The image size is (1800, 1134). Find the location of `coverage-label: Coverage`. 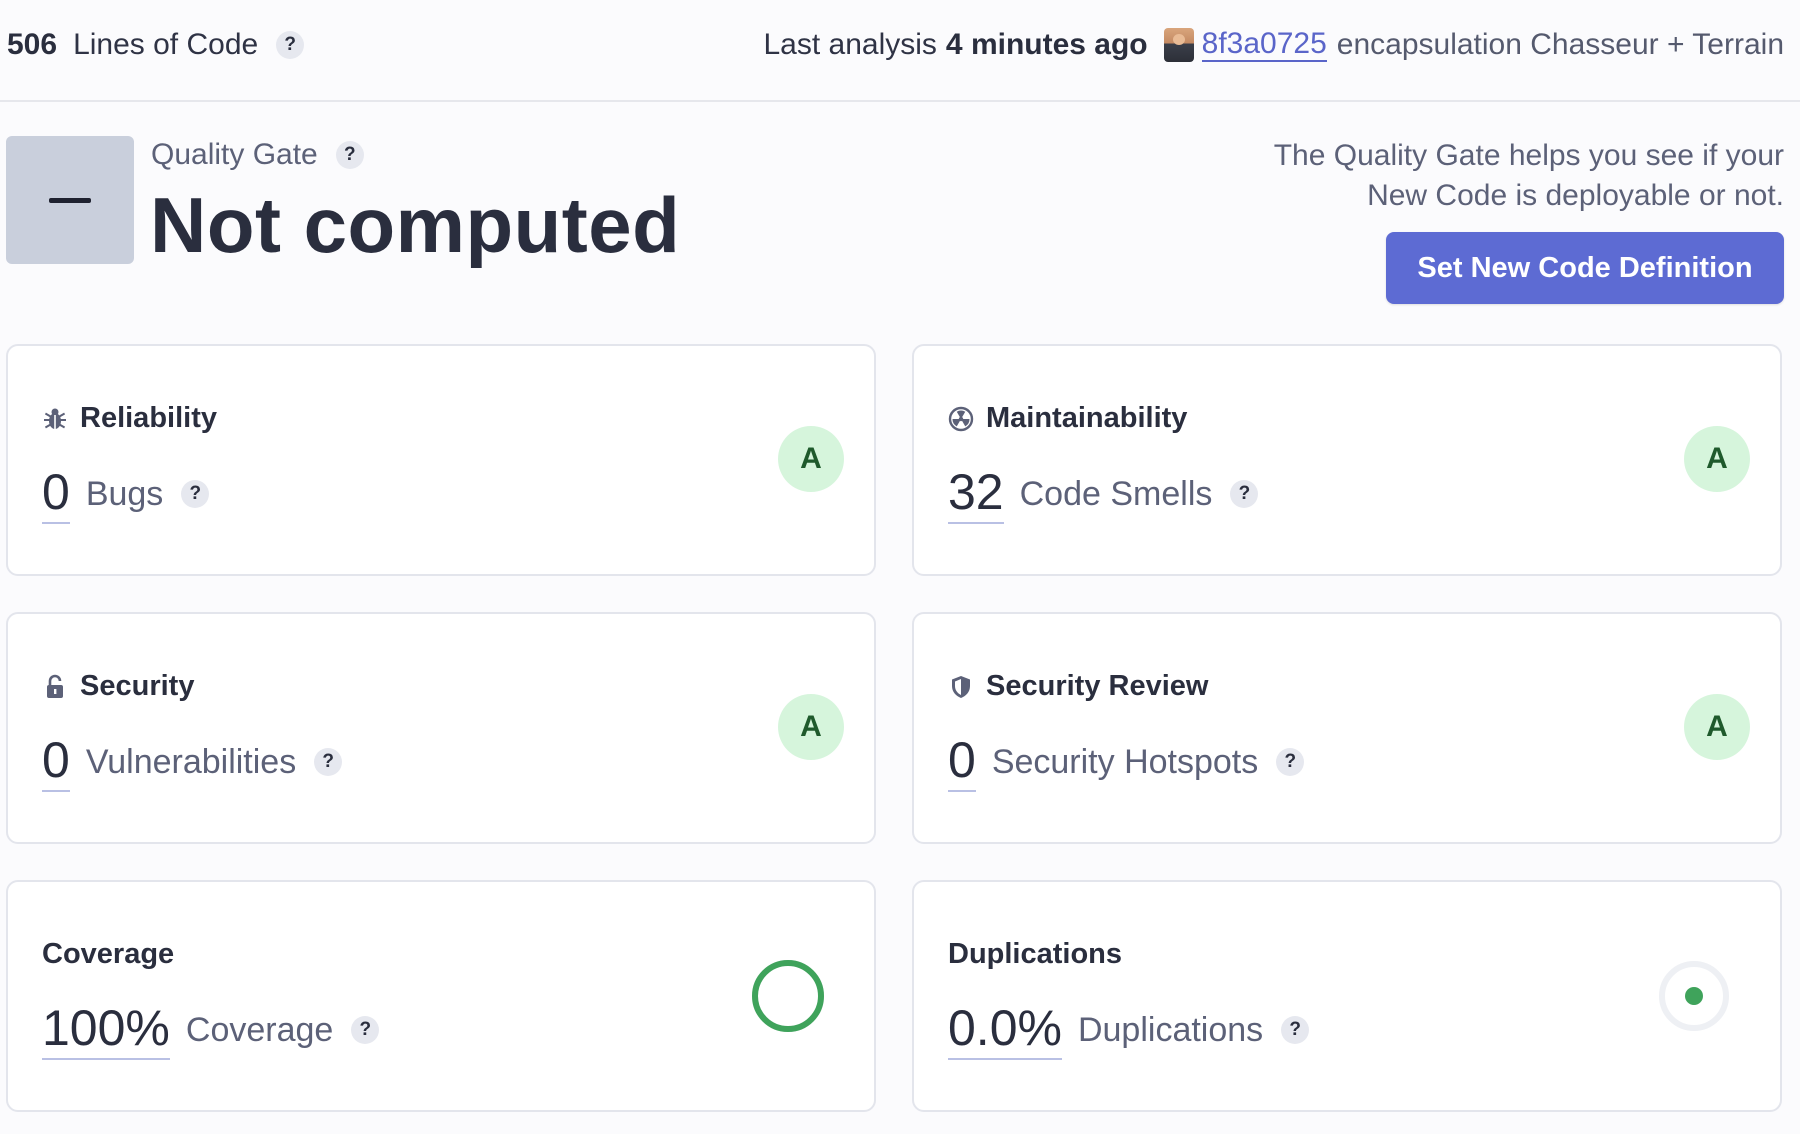

coverage-label: Coverage is located at coordinates (259, 1030).